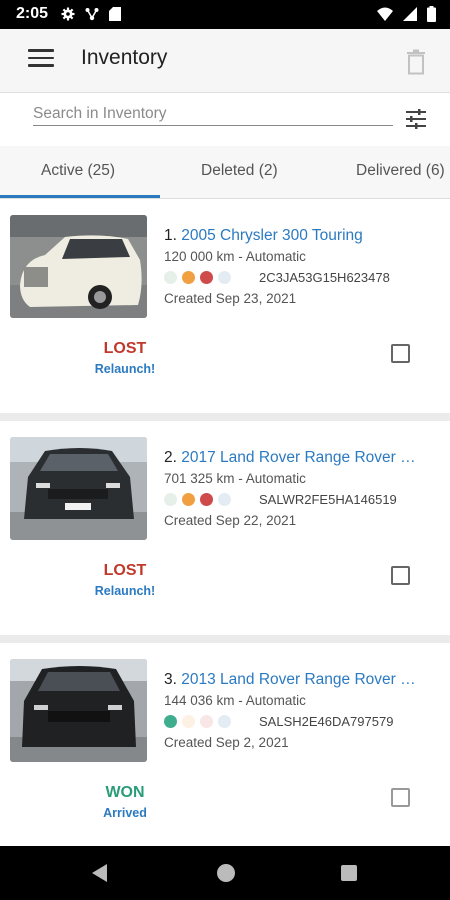  I want to click on page-title: Inventory, so click(124, 57).